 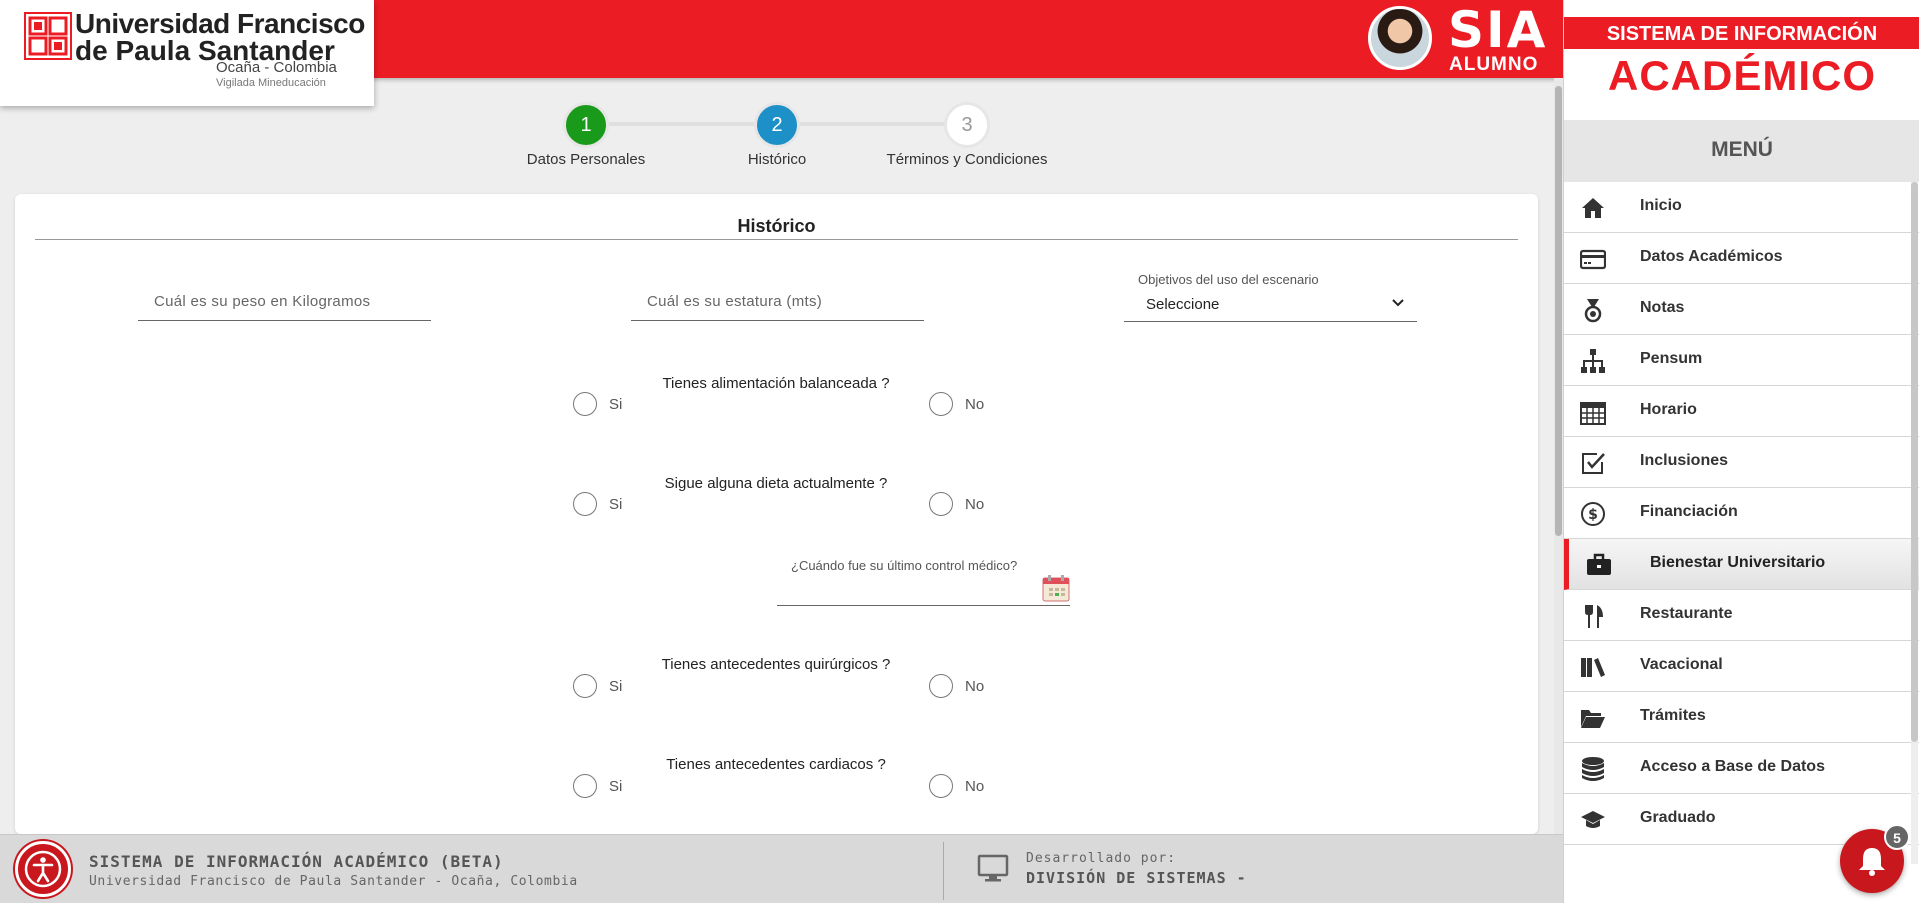 I want to click on credit-card-icon, so click(x=1593, y=259).